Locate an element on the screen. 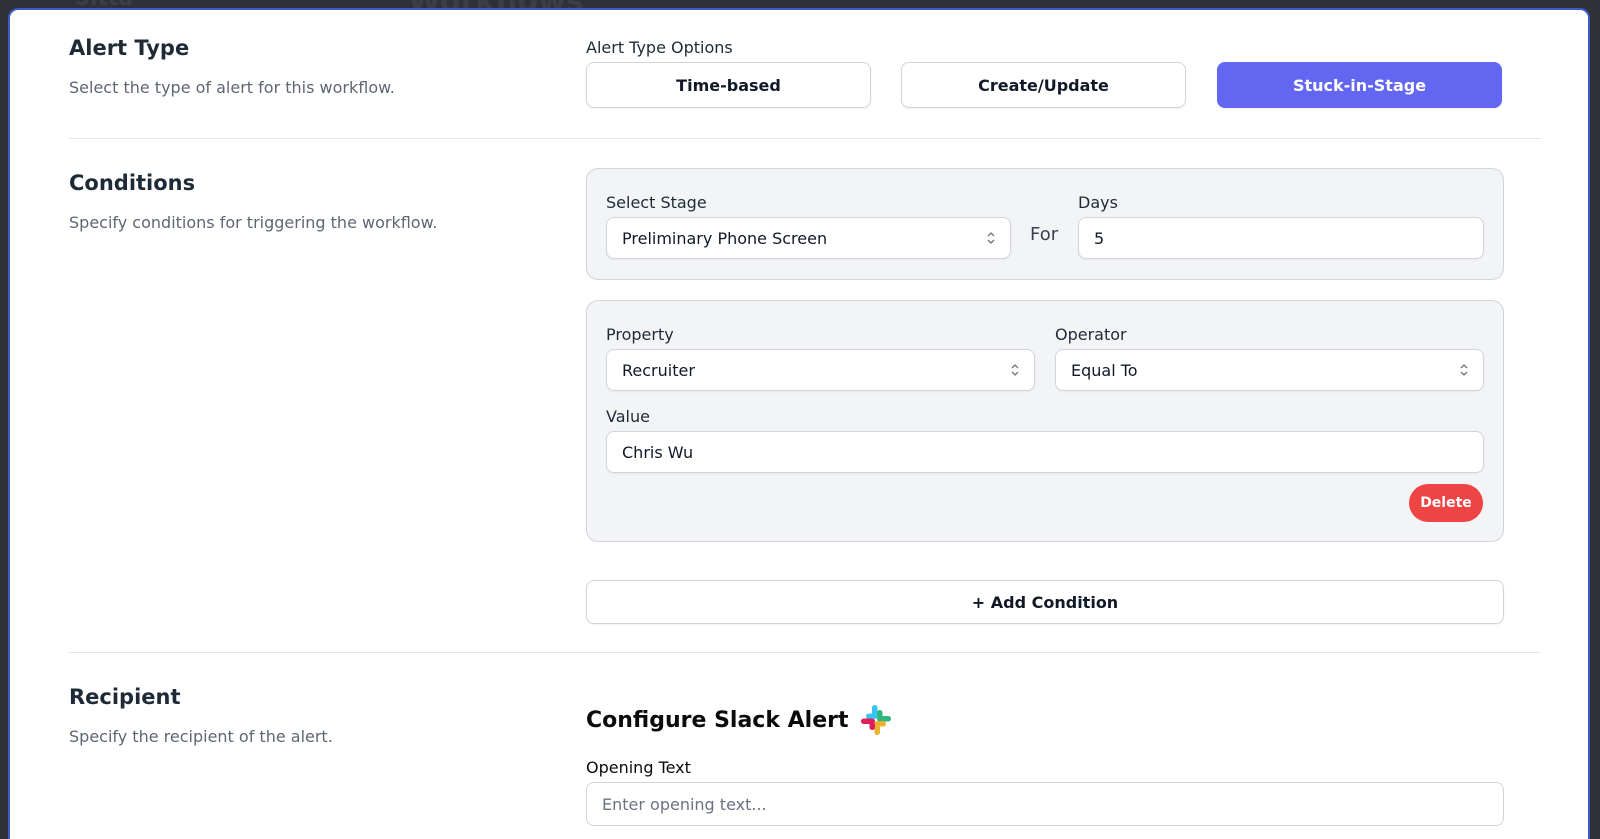 The image size is (1600, 839). select-stage-dropdown: Preliminary Phone Screen is located at coordinates (808, 238).